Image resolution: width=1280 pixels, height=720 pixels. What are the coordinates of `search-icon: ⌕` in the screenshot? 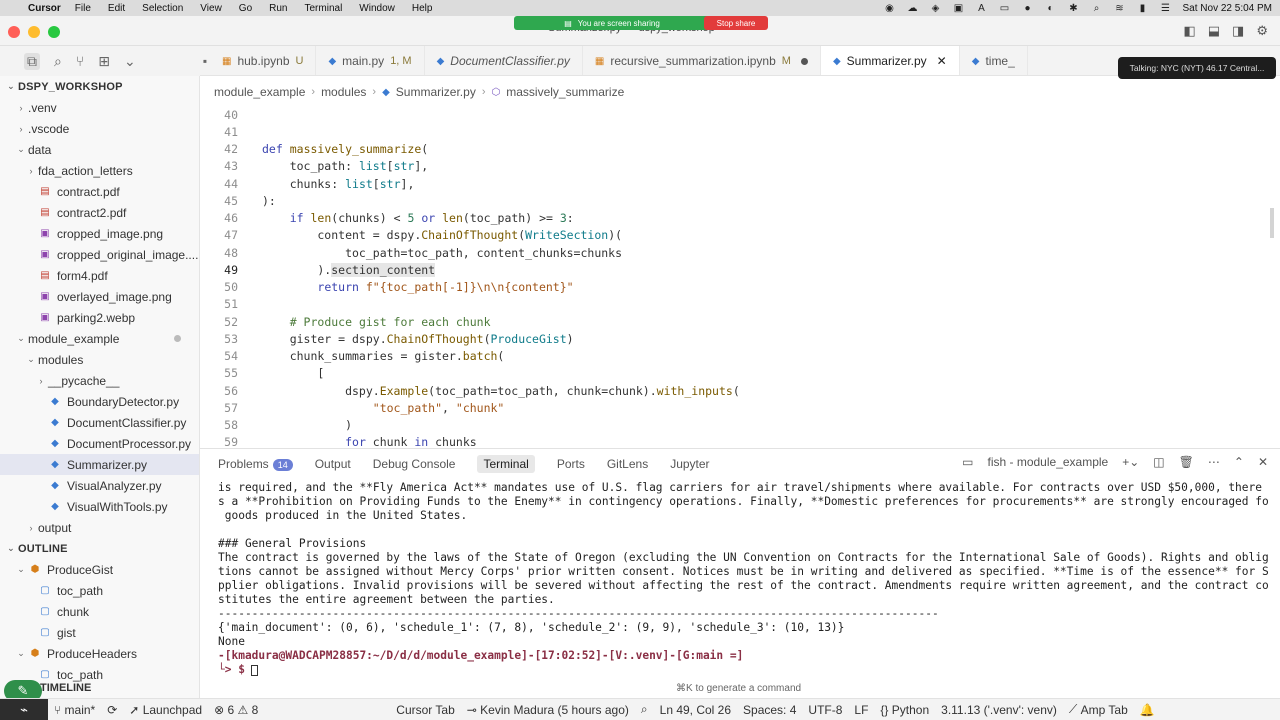 It's located at (1097, 8).